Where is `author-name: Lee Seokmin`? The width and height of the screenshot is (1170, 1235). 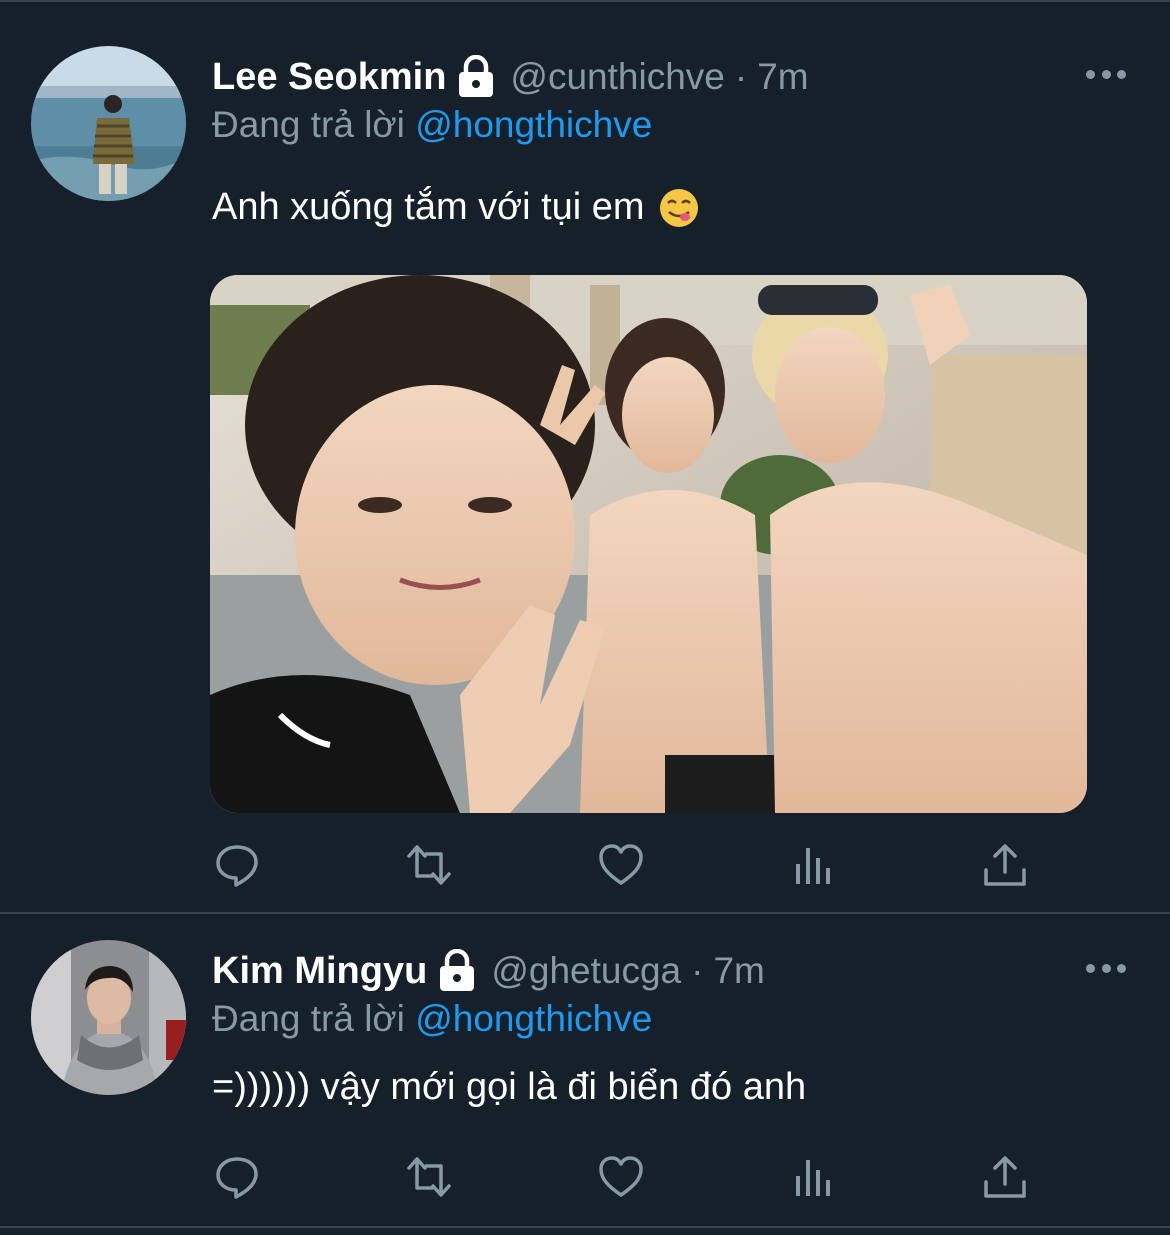
author-name: Lee Seokmin is located at coordinates (329, 77).